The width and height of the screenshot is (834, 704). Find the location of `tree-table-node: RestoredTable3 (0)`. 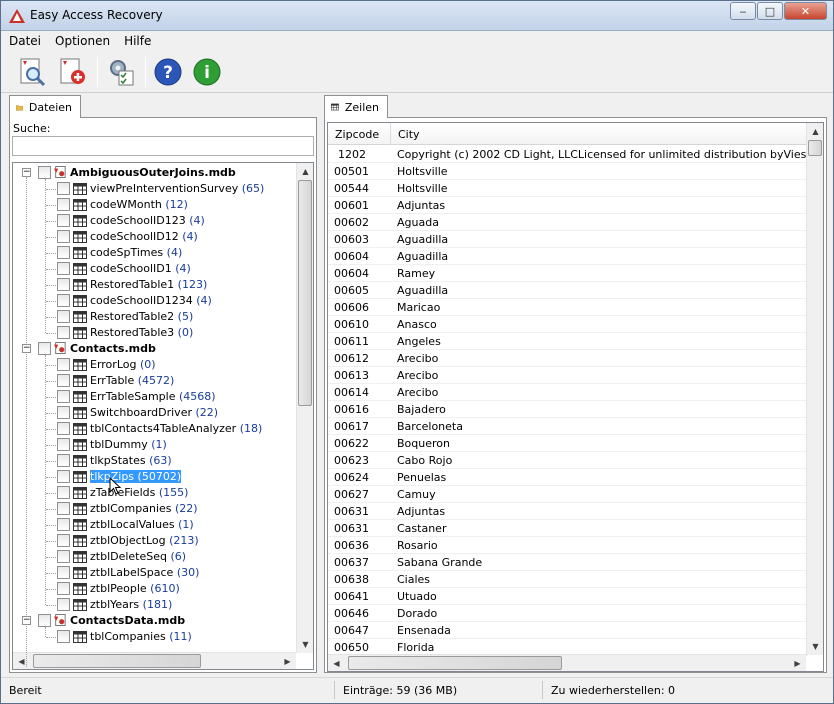

tree-table-node: RestoredTable3 (0) is located at coordinates (154, 333).